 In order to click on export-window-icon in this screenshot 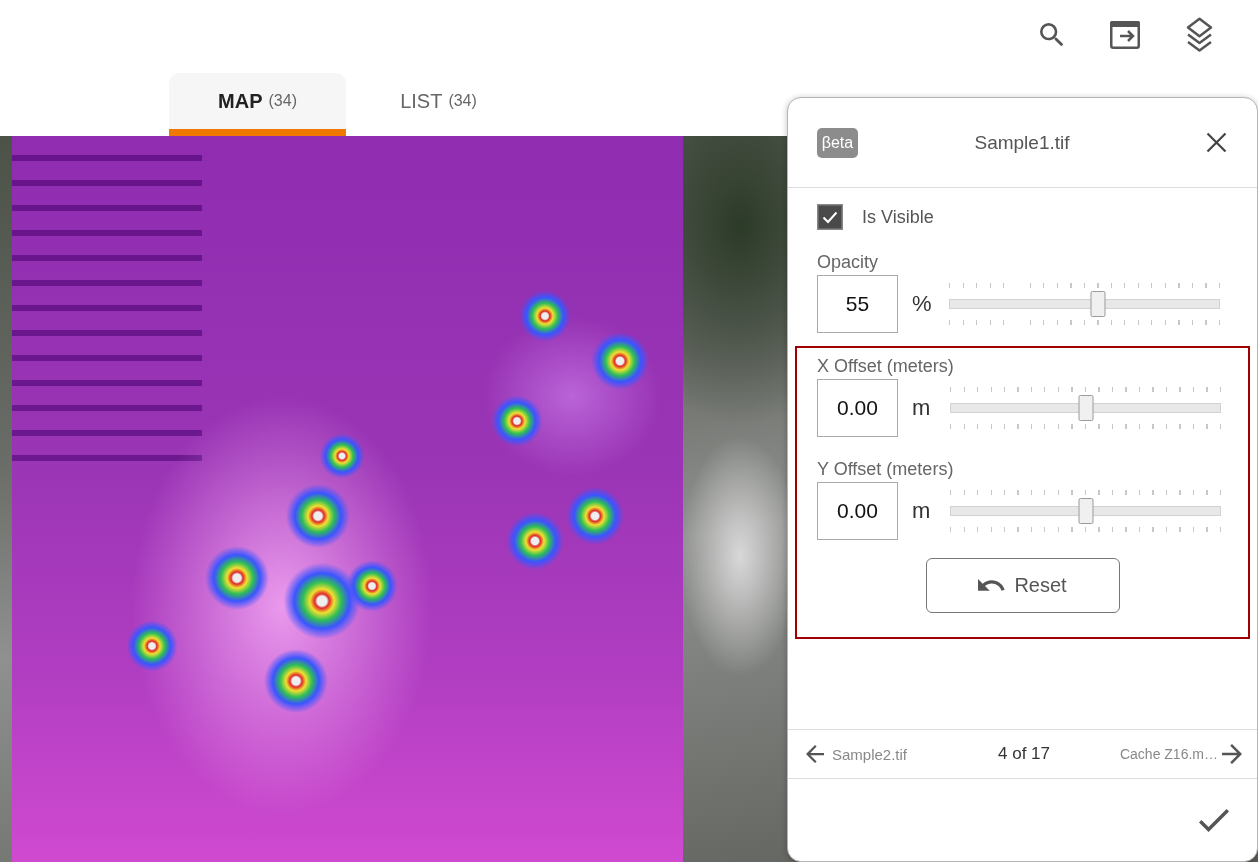, I will do `click(1125, 35)`.